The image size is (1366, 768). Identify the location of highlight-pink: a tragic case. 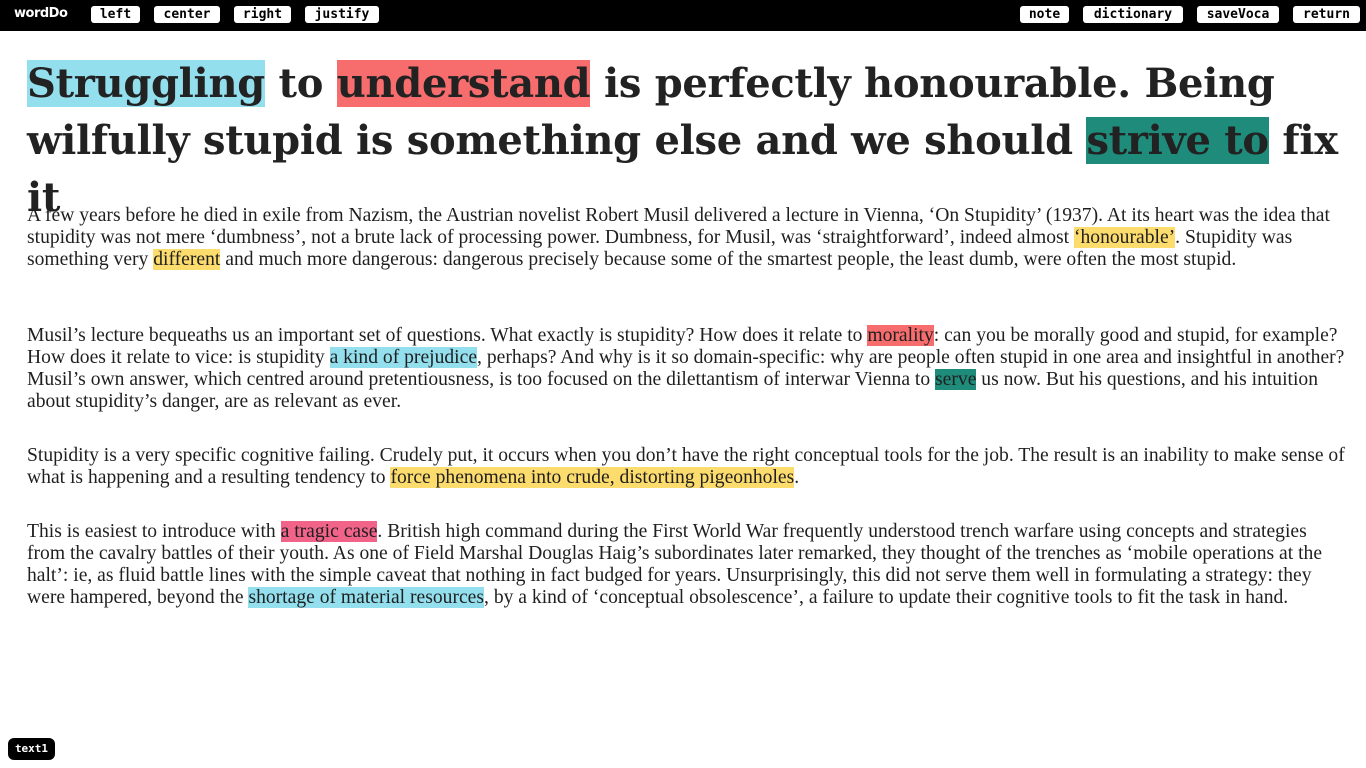
(329, 531).